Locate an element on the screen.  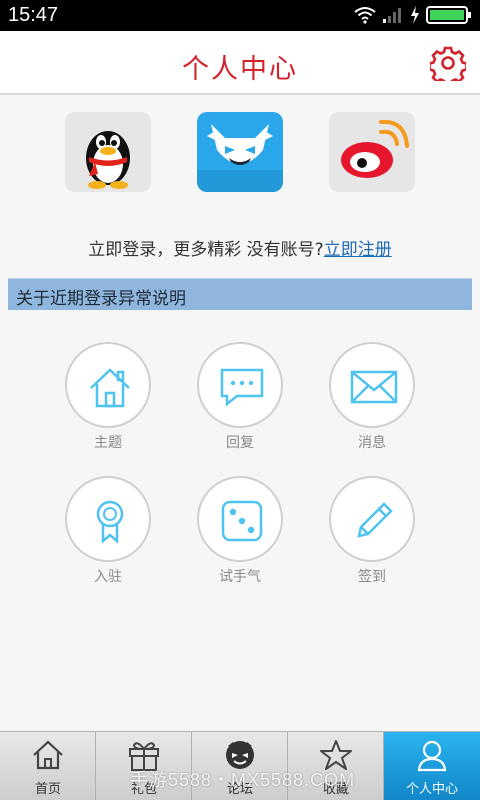
signal-icon is located at coordinates (392, 15).